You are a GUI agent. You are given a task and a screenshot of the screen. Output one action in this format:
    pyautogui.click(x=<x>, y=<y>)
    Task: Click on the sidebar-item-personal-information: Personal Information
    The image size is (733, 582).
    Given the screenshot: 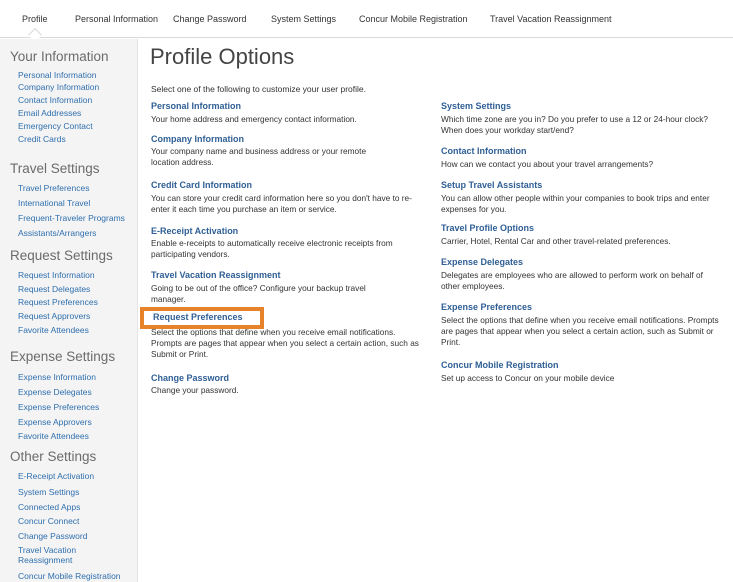 What is the action you would take?
    pyautogui.click(x=77, y=75)
    